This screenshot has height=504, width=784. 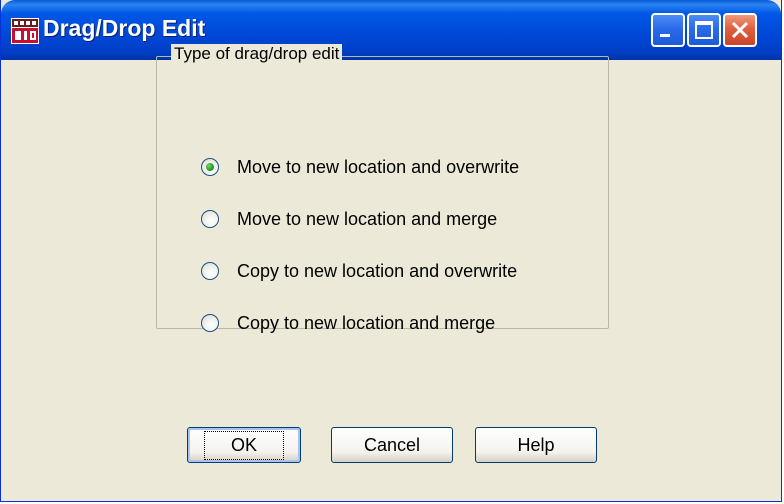 I want to click on radio-label: Move to new location and overwrite, so click(x=378, y=166).